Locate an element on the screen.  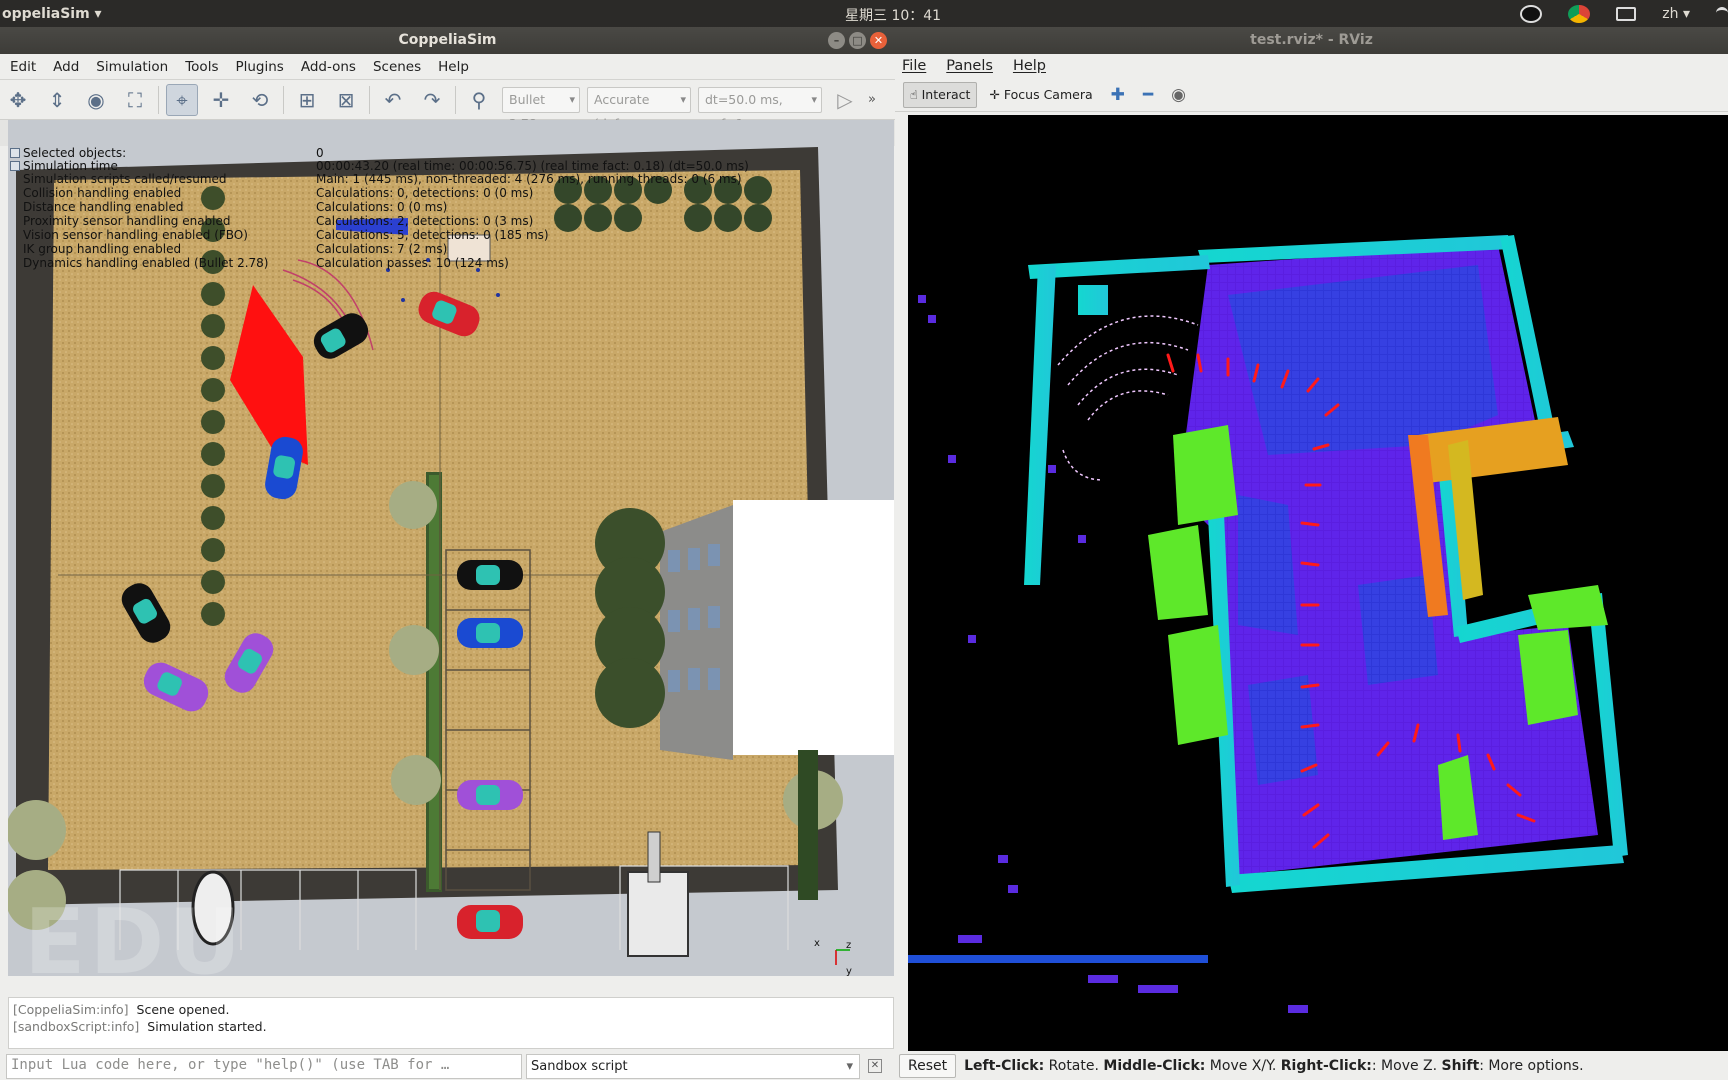
axis-y-label: y is located at coordinates (849, 971).